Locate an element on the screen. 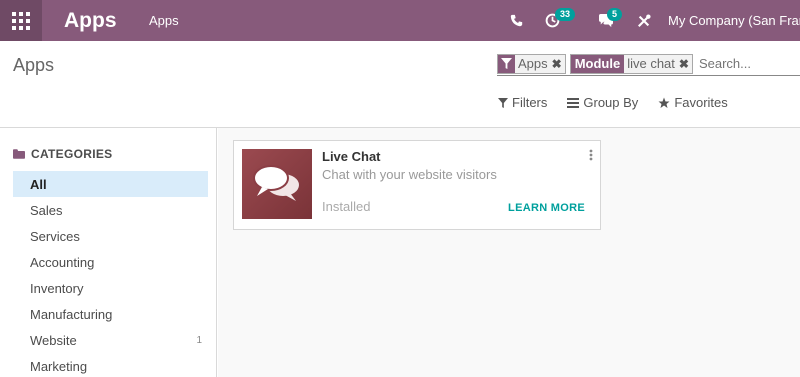 The height and width of the screenshot is (377, 800). favorites-dropdown: Favorites is located at coordinates (693, 102).